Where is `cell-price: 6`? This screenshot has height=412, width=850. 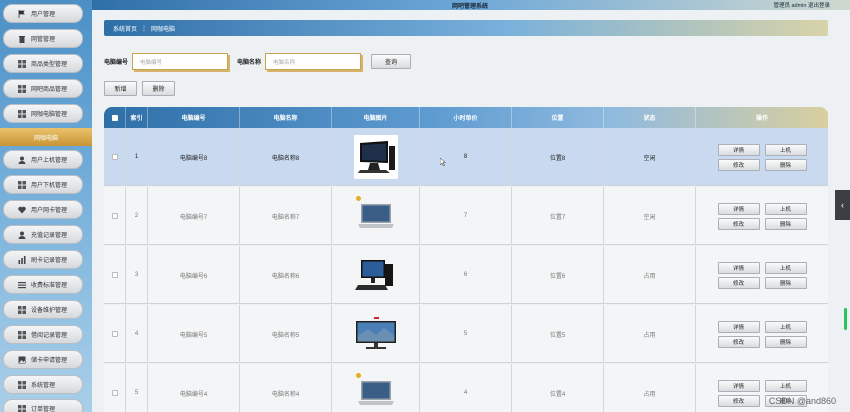 cell-price: 6 is located at coordinates (466, 275).